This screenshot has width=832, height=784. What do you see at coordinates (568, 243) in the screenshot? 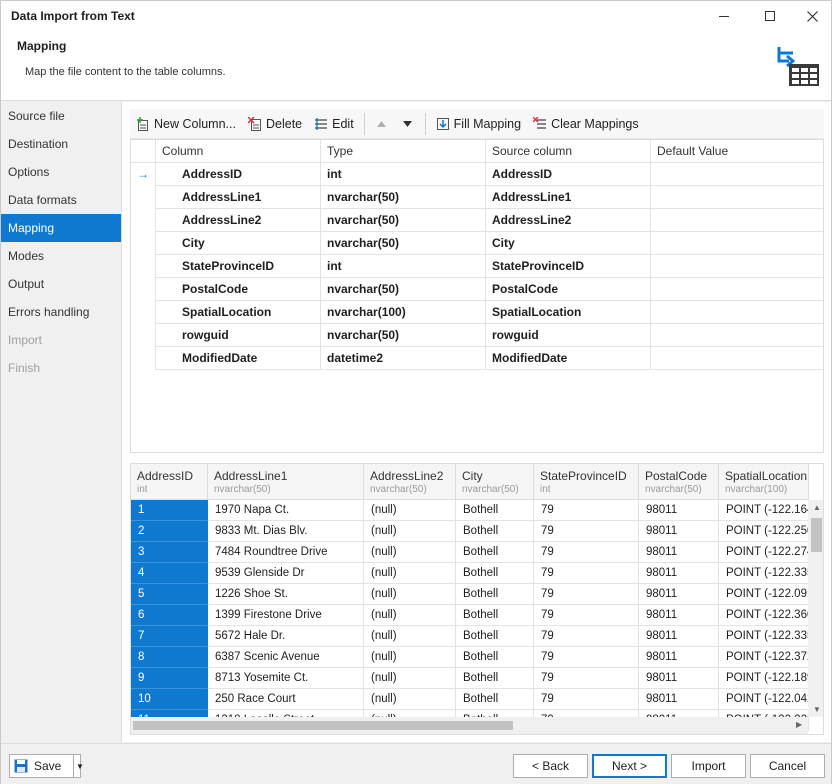
I see `mapping-source-cell: City` at bounding box center [568, 243].